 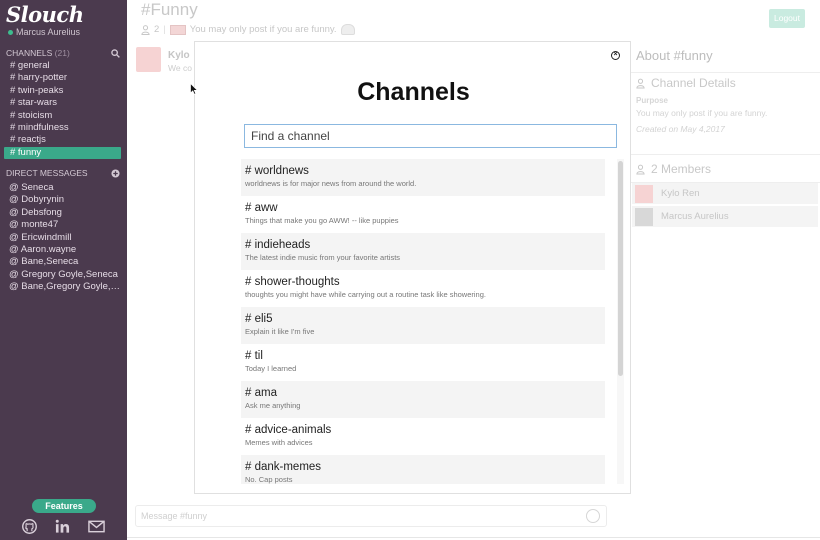 I want to click on channel-purpose: You may only post if you are funny., so click(x=263, y=29).